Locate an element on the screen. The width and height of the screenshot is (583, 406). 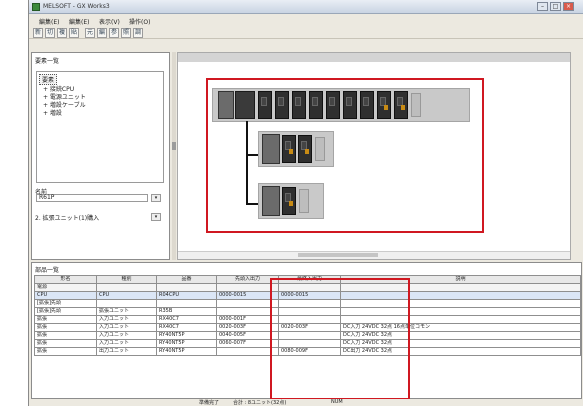
zoom-icon: 照 is located at coordinates (126, 33).